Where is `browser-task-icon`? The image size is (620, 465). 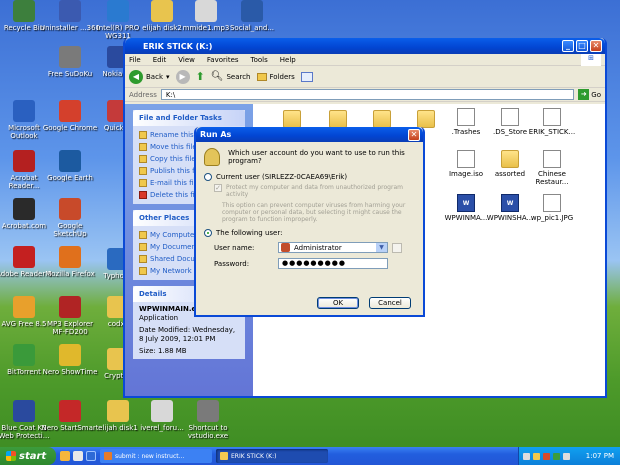 browser-task-icon is located at coordinates (108, 456).